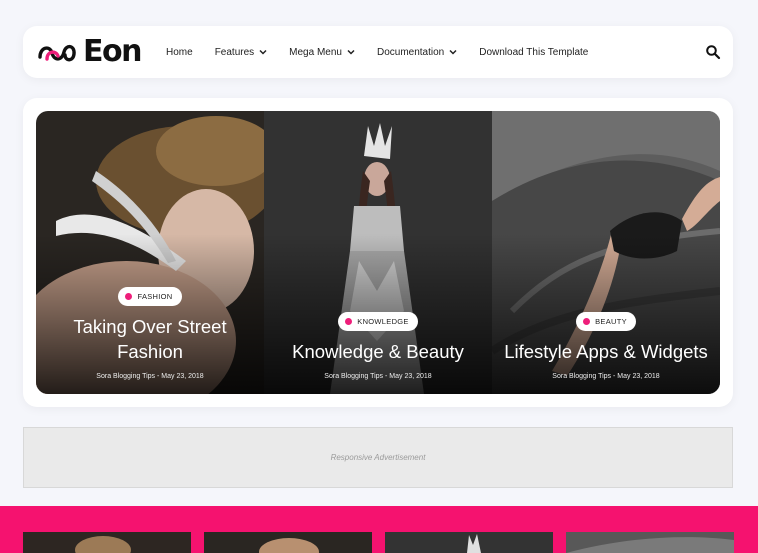 This screenshot has width=758, height=553. What do you see at coordinates (234, 52) in the screenshot?
I see `nav-item-label: Features` at bounding box center [234, 52].